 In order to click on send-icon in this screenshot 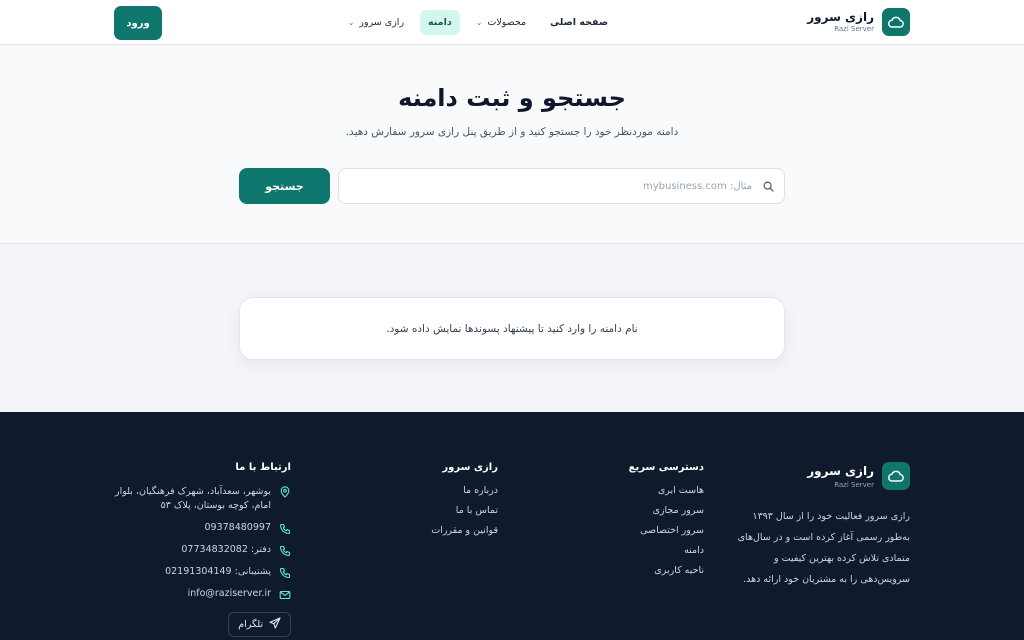, I will do `click(275, 624)`.